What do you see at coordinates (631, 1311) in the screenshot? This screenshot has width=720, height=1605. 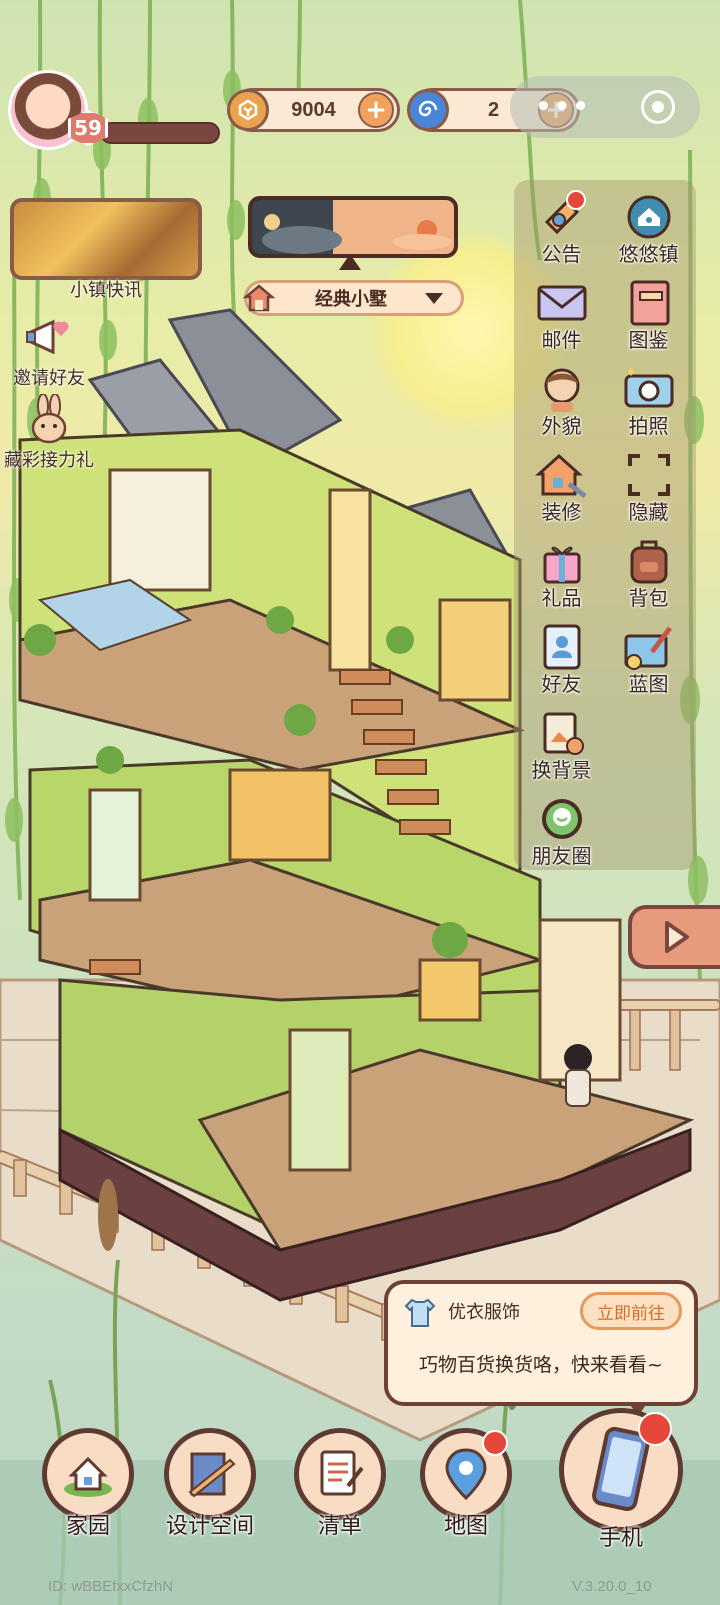 I see `go-now-button: 立即前往` at bounding box center [631, 1311].